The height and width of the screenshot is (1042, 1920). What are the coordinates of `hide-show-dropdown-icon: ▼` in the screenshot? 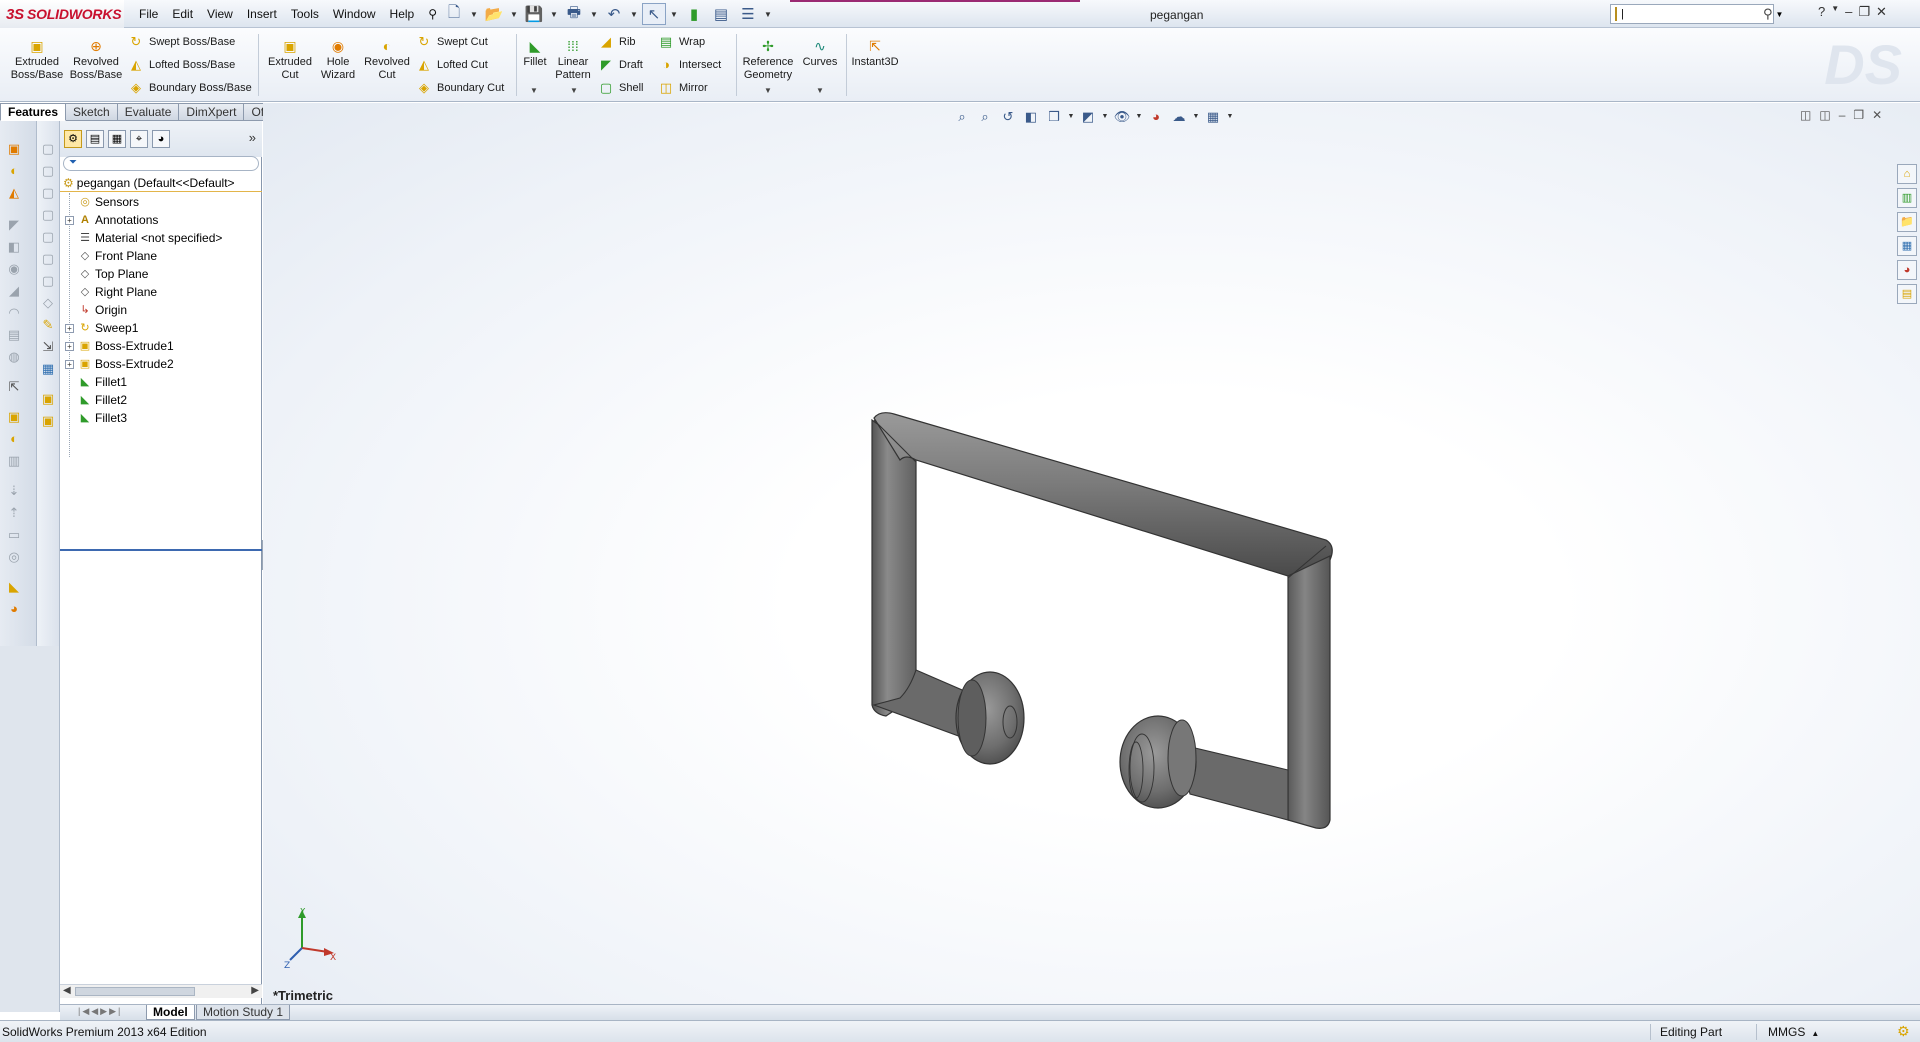 It's located at (1139, 117).